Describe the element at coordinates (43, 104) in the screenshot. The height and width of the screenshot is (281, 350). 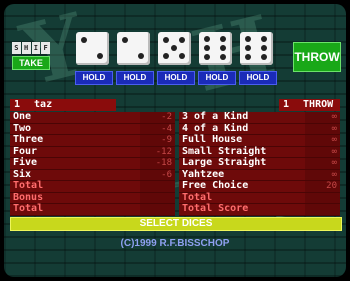
I see `player-name: taz` at that location.